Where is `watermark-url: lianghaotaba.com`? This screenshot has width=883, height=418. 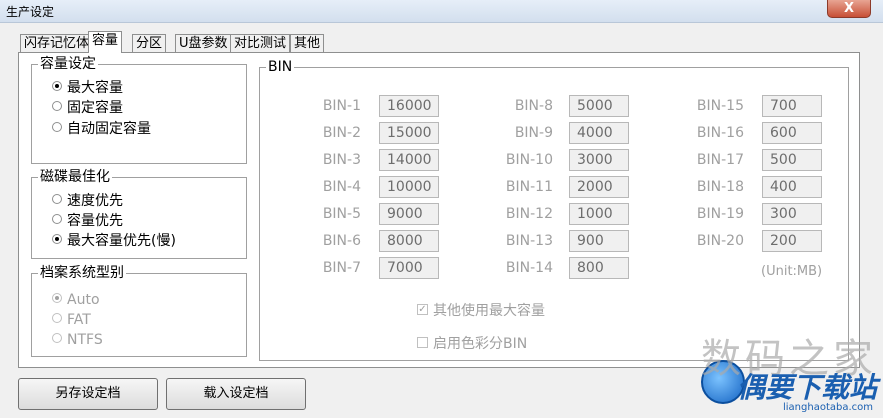 watermark-url: lianghaotaba.com is located at coordinates (827, 407).